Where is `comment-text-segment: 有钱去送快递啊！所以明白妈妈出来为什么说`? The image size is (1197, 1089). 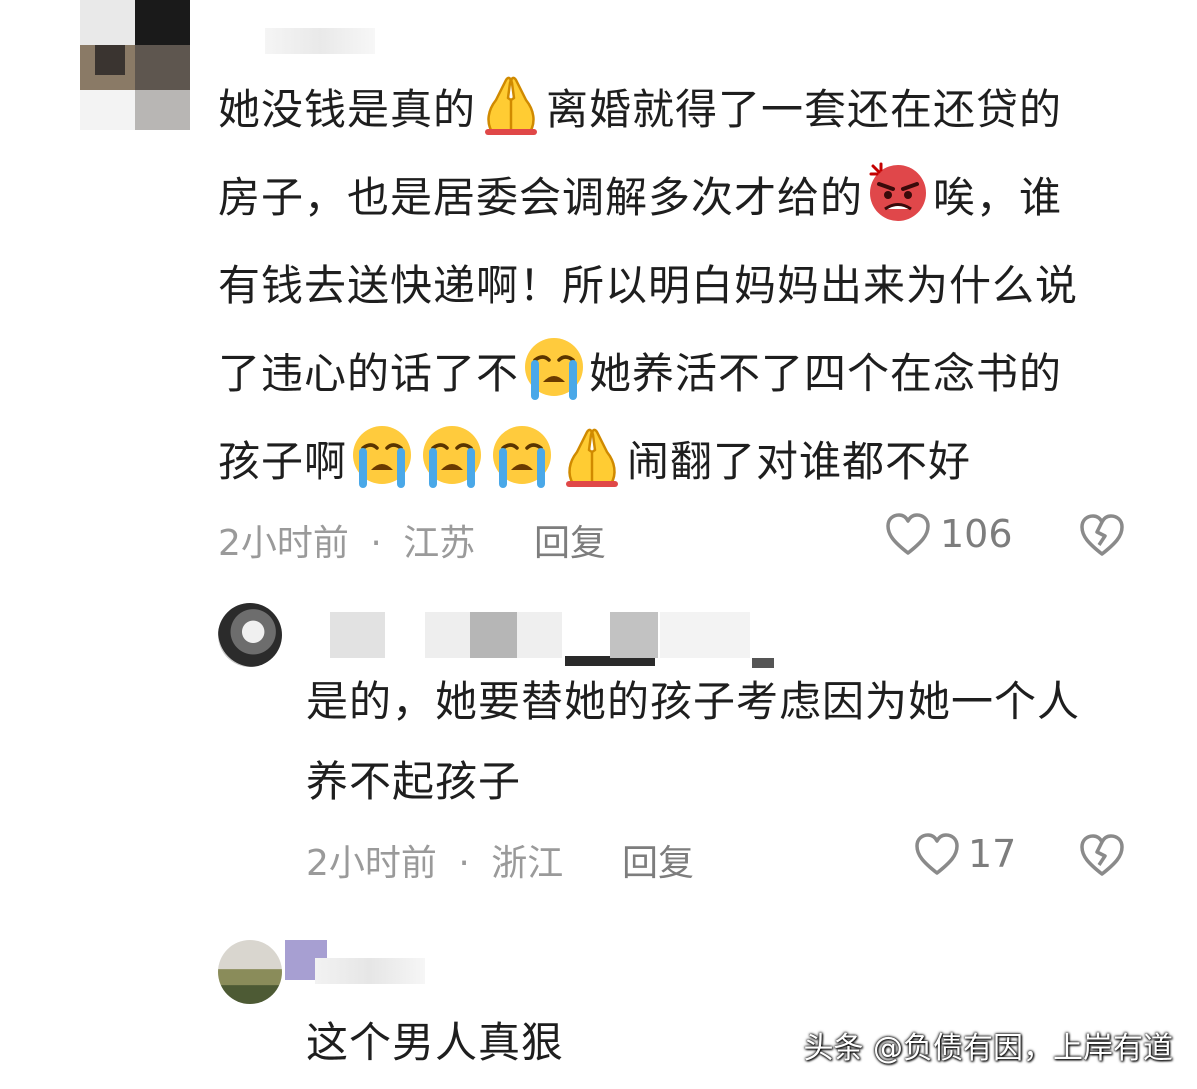
comment-text-segment: 有钱去送快递啊！所以明白妈妈出来为什么说 is located at coordinates (648, 285).